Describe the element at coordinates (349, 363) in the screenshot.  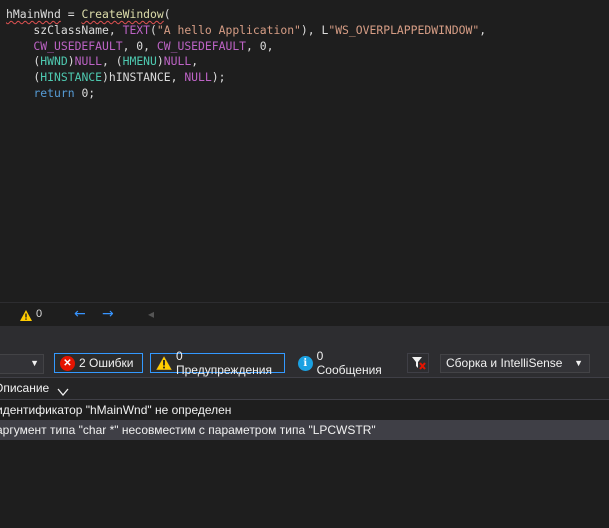
I see `messages-filter-label: 0 Сообщения` at that location.